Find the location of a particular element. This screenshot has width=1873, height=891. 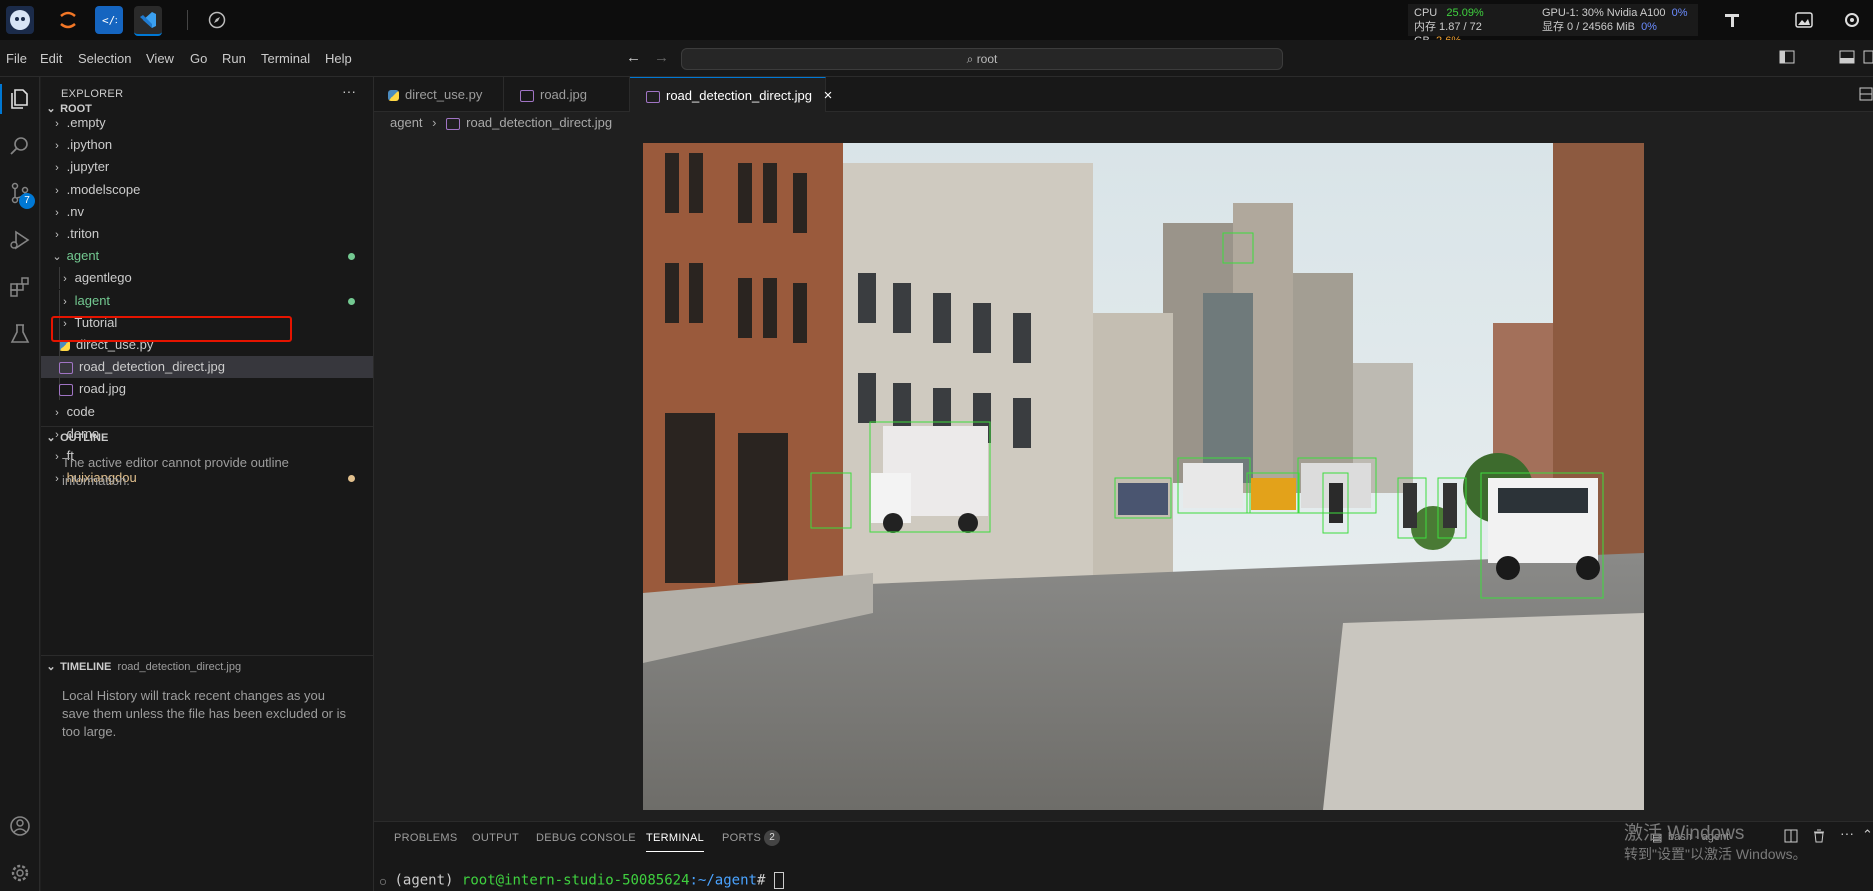

search-icon: ⌕ is located at coordinates (971, 59).